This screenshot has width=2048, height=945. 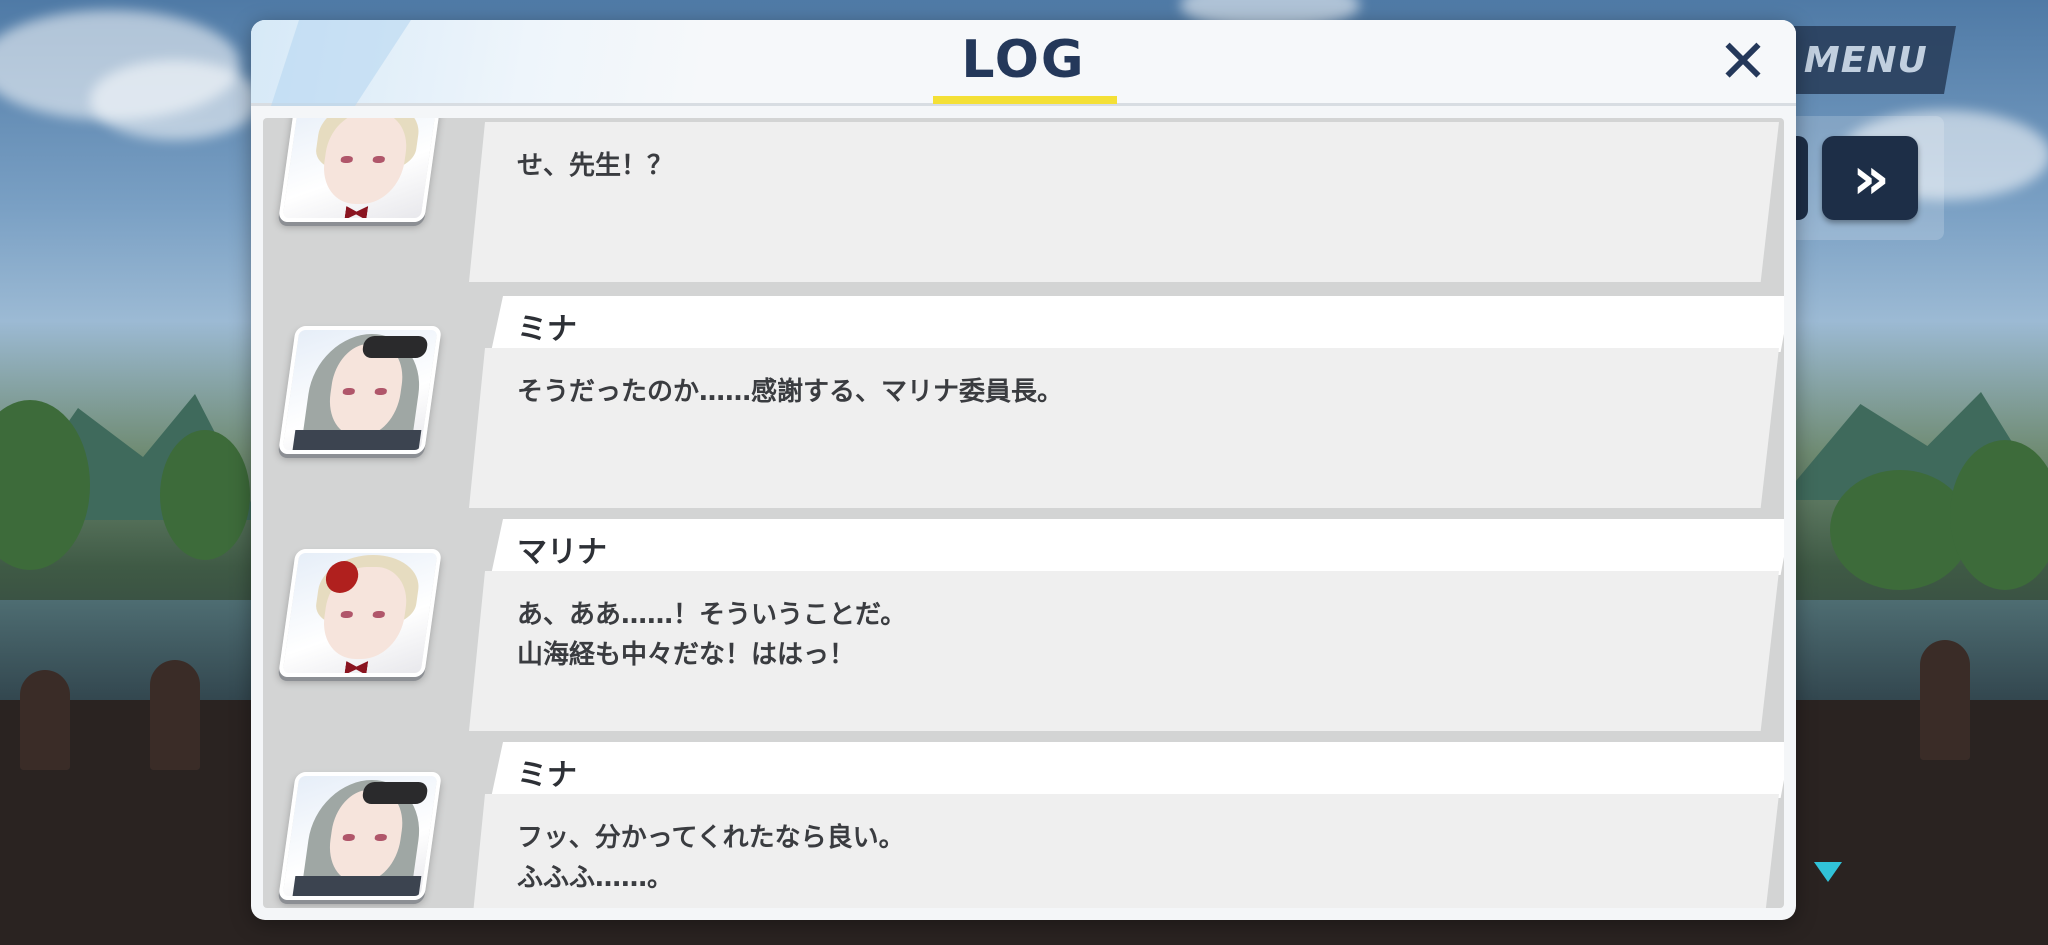 I want to click on message-bubble: フッ、分かってくれたなら良い。 ふふふ……。, so click(x=1124, y=851).